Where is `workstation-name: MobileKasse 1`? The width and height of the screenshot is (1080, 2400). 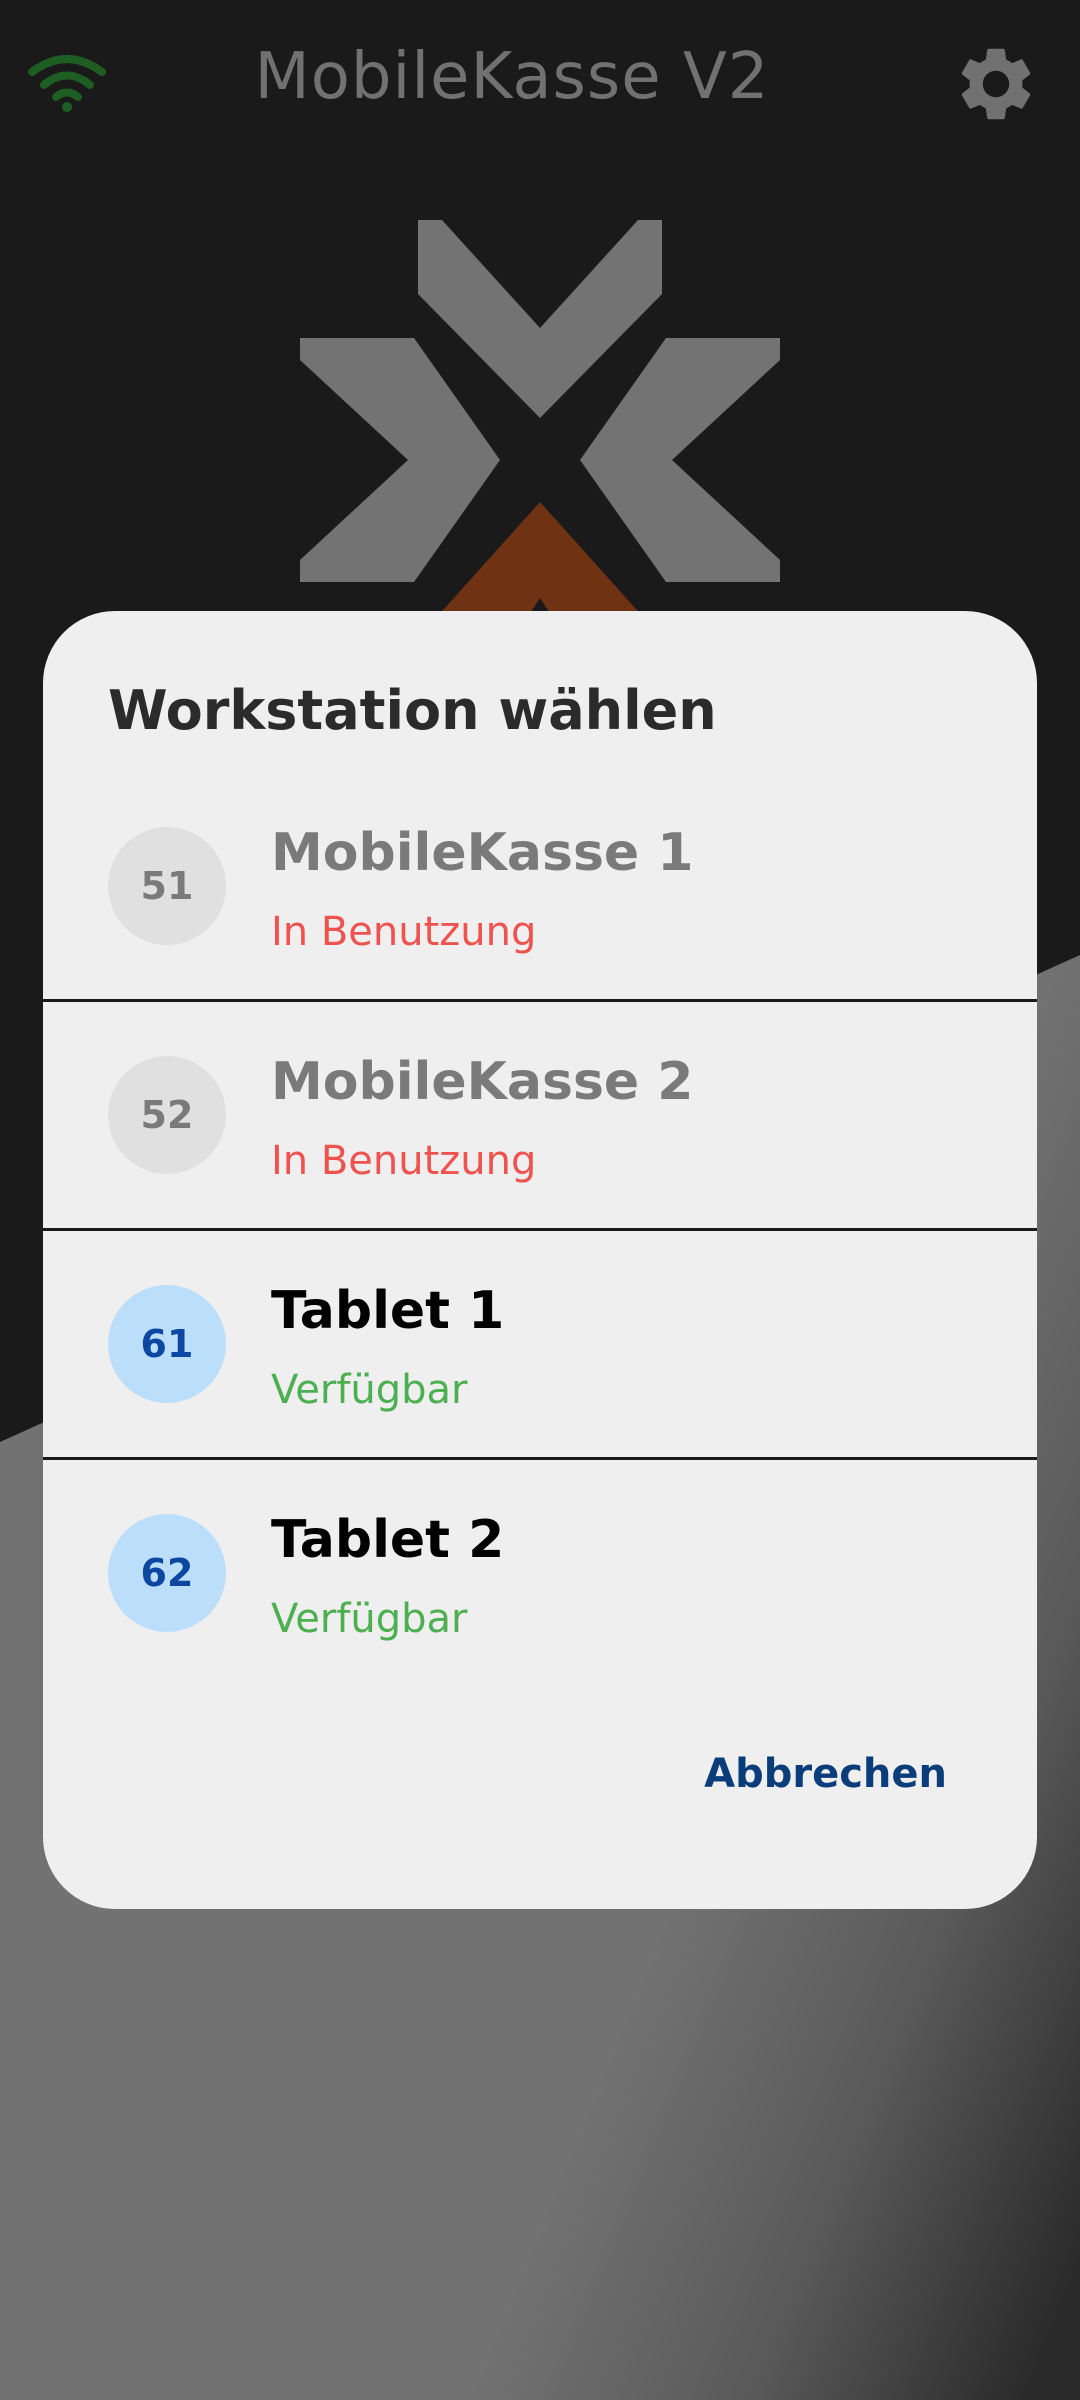
workstation-name: MobileKasse 1 is located at coordinates (482, 853).